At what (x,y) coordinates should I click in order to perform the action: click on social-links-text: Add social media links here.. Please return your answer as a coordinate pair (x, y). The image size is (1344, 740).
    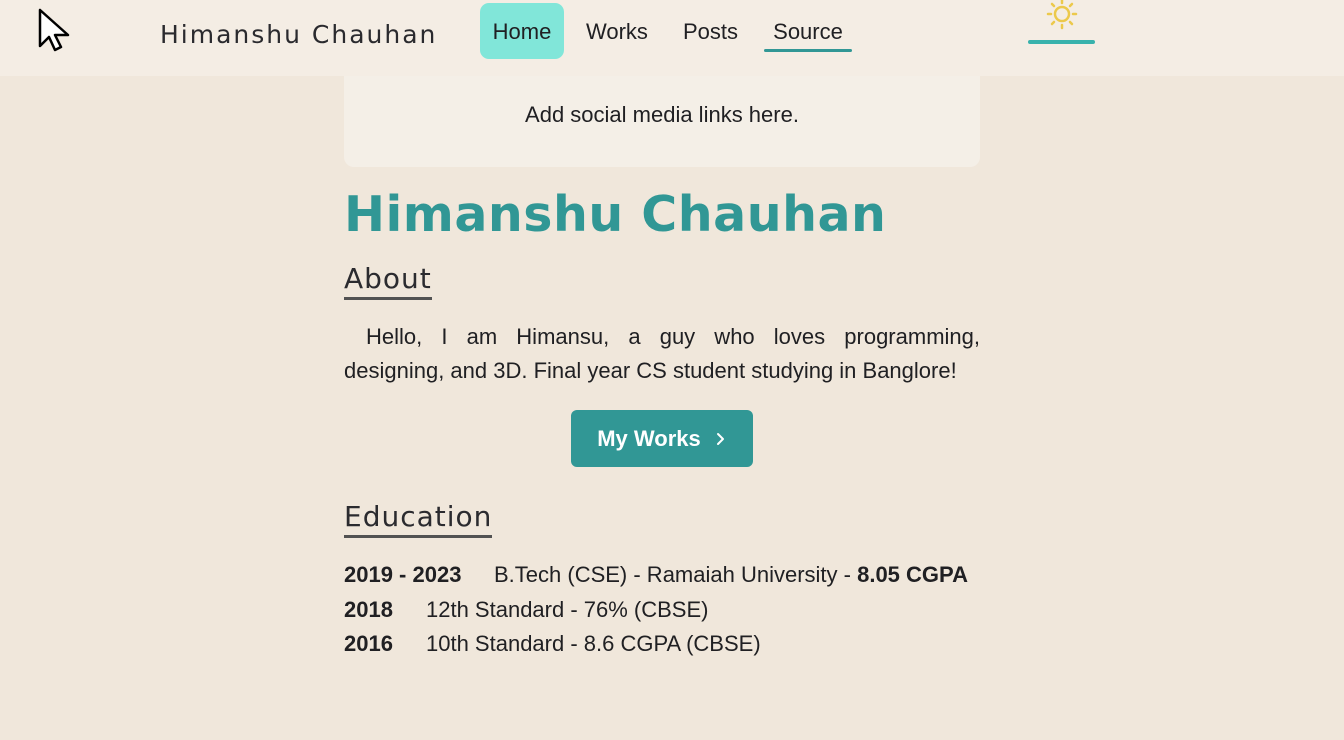
    Looking at the image, I should click on (662, 114).